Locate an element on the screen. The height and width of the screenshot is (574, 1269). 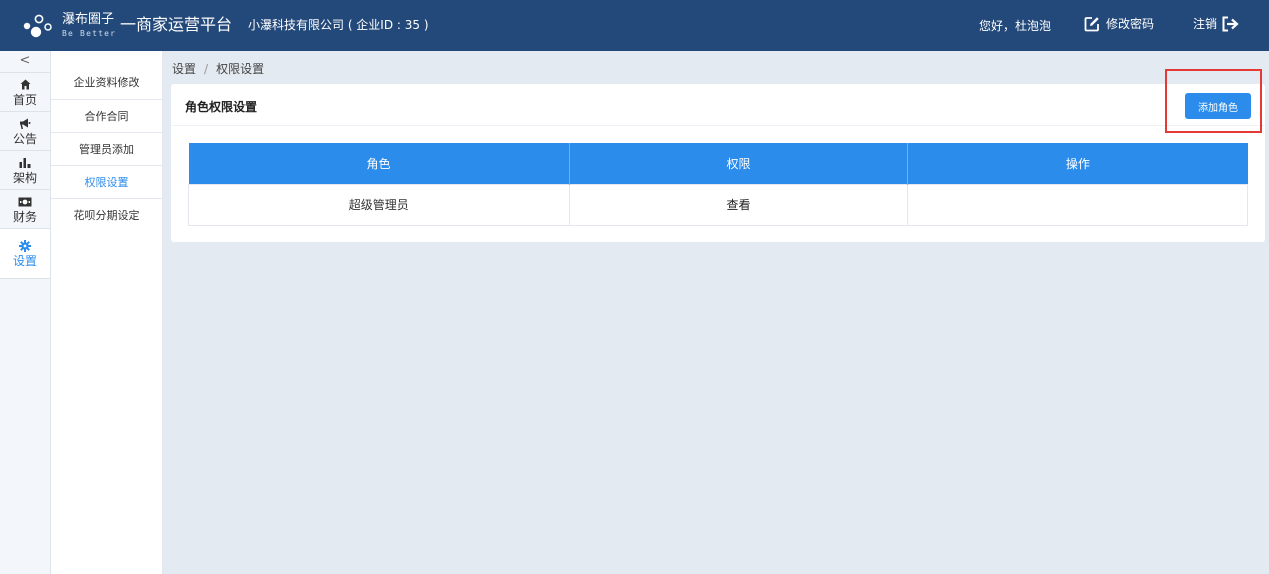
submenu-item-add-admin: 管理员添加 is located at coordinates (106, 149).